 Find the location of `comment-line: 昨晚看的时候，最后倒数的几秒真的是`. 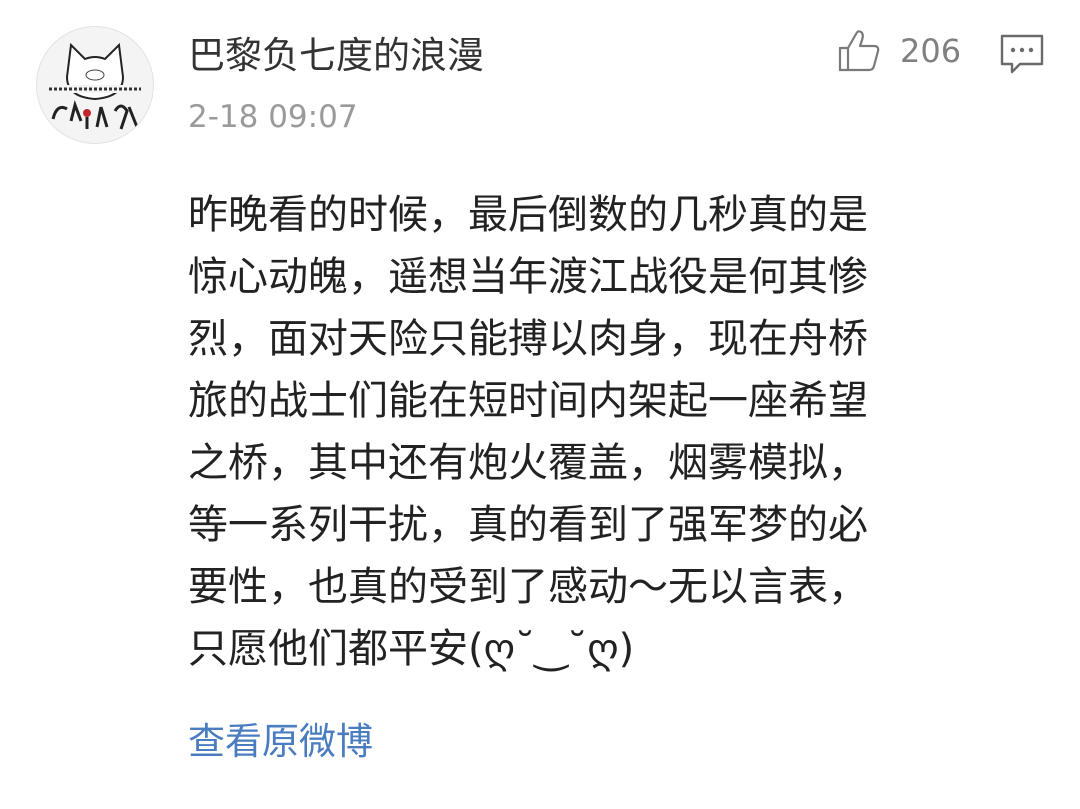

comment-line: 昨晚看的时候，最后倒数的几秒真的是 is located at coordinates (528, 215).